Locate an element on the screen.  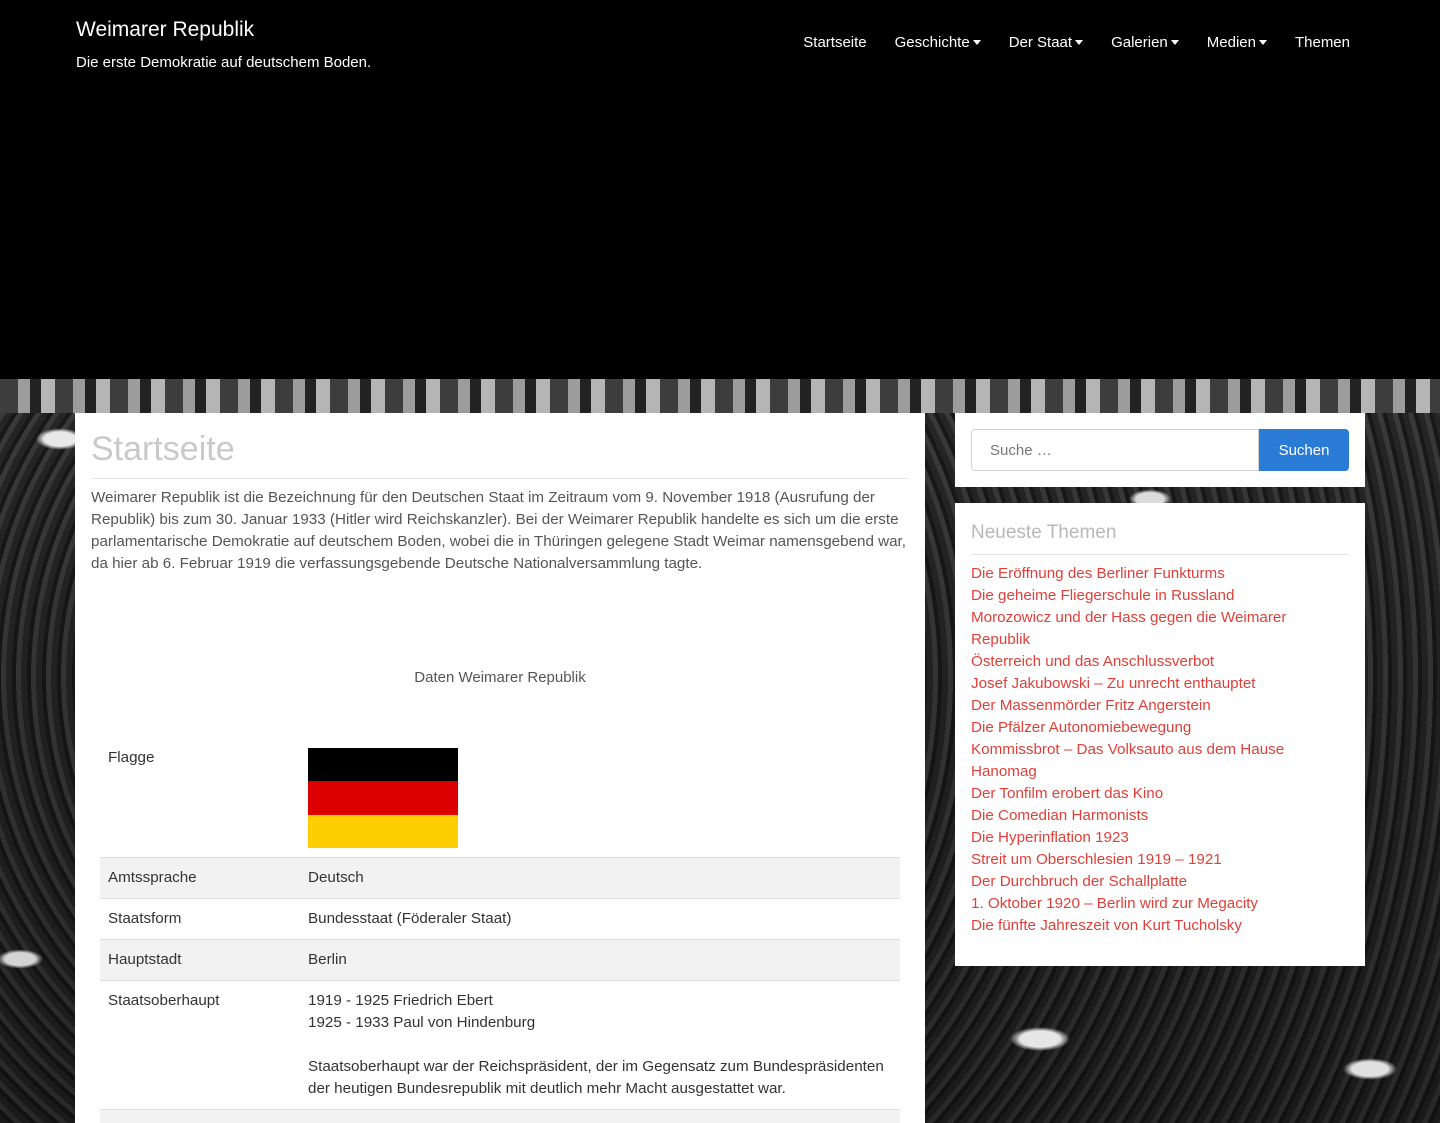
nav-item-medien: Medien is located at coordinates (1237, 42).